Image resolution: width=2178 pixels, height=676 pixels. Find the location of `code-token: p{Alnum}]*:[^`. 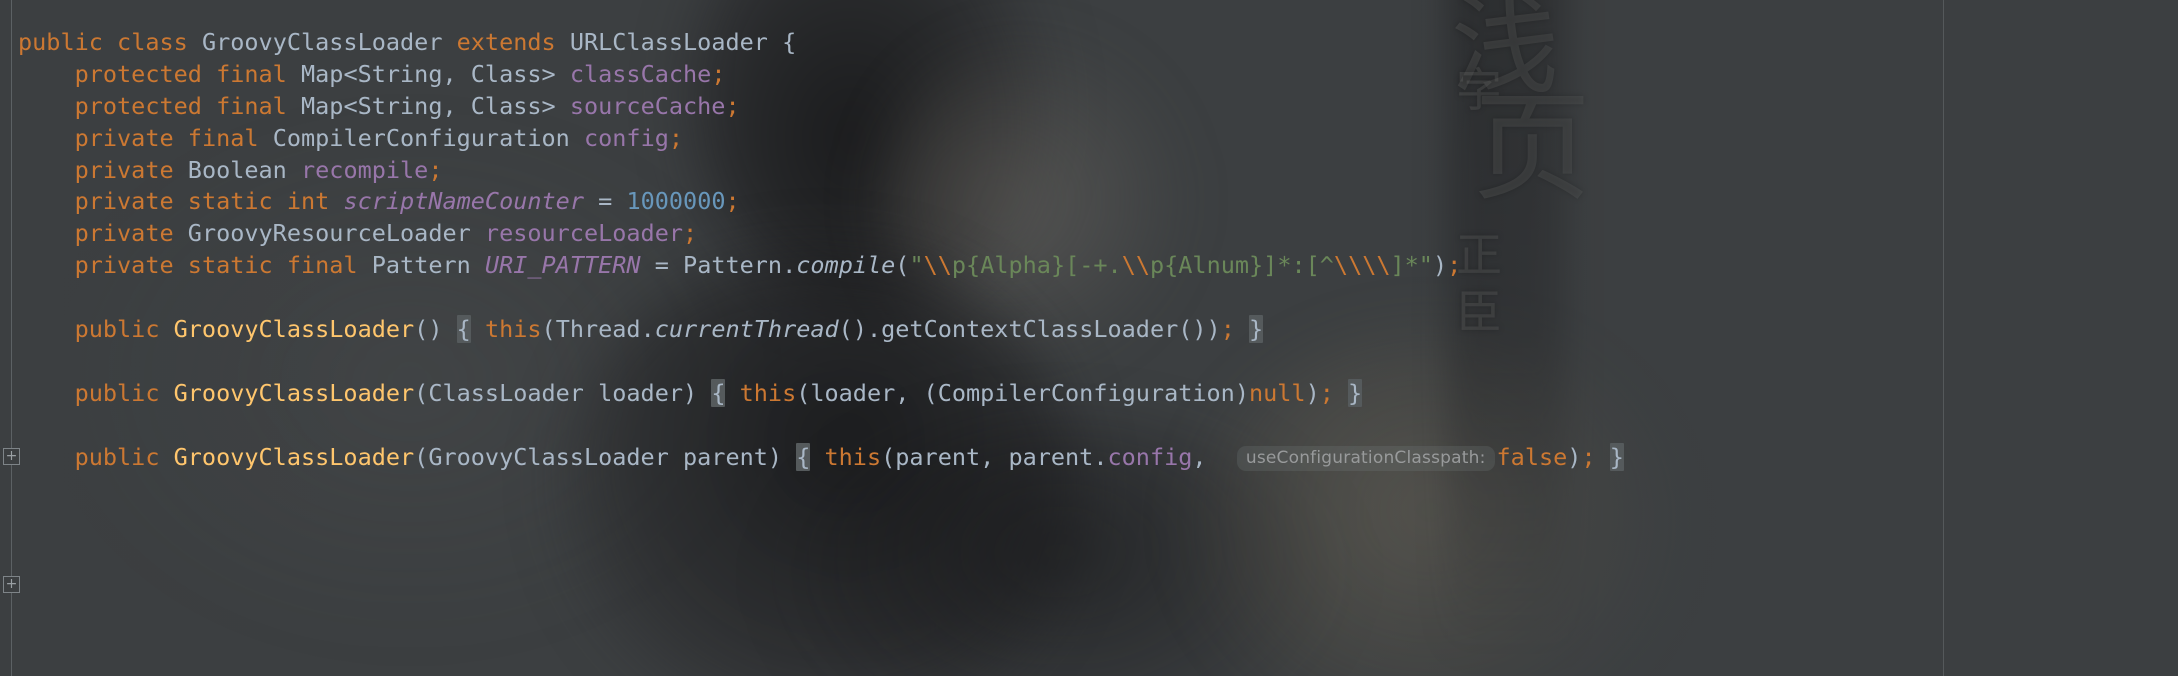

code-token: p{Alnum}]*:[^ is located at coordinates (1241, 265).